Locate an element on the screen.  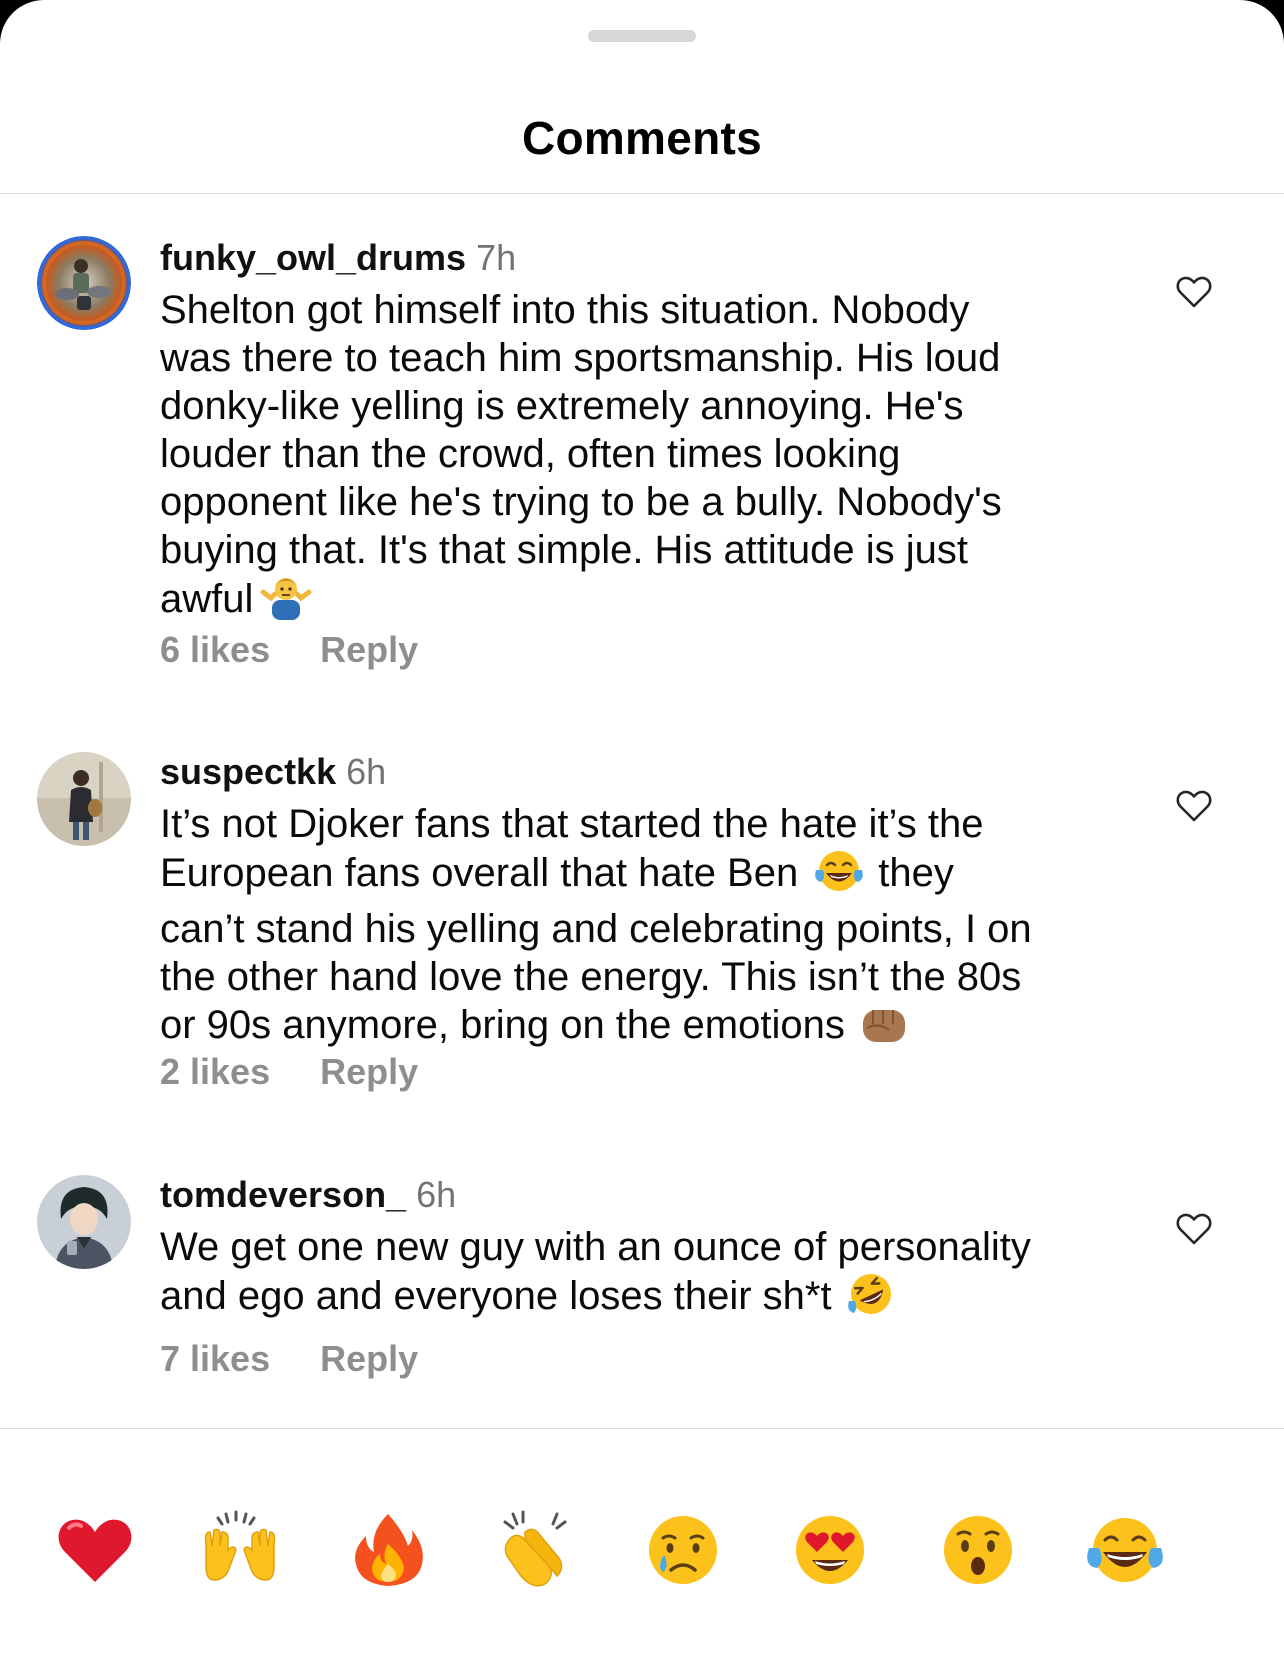
comment-line: or 90s anymore, bring on the emotions is located at coordinates (502, 1025).